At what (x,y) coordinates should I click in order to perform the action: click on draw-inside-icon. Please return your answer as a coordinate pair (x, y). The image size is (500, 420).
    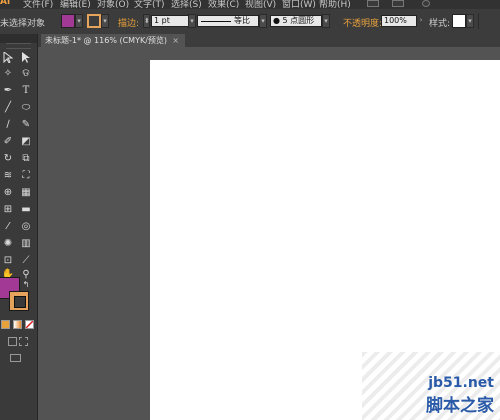
    Looking at the image, I should click on (23, 341).